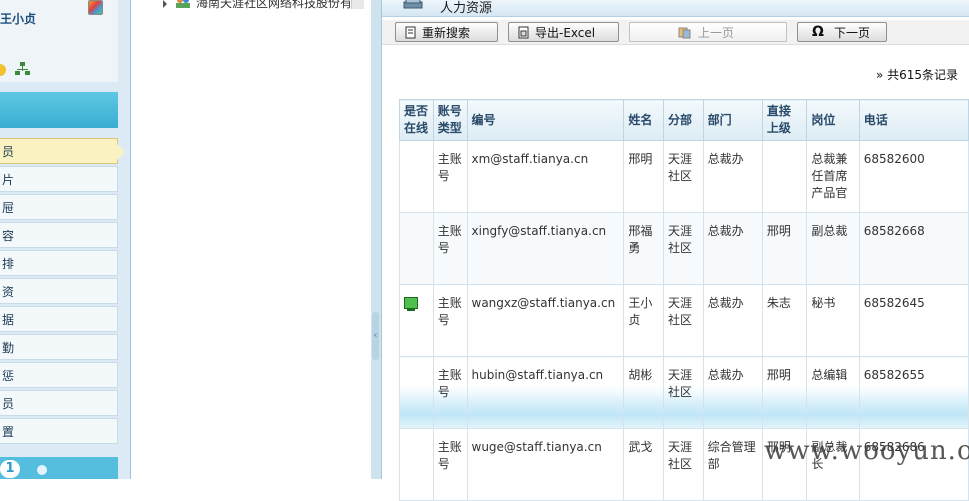 The height and width of the screenshot is (501, 969). What do you see at coordinates (59, 319) in the screenshot?
I see `menu-item: 据` at bounding box center [59, 319].